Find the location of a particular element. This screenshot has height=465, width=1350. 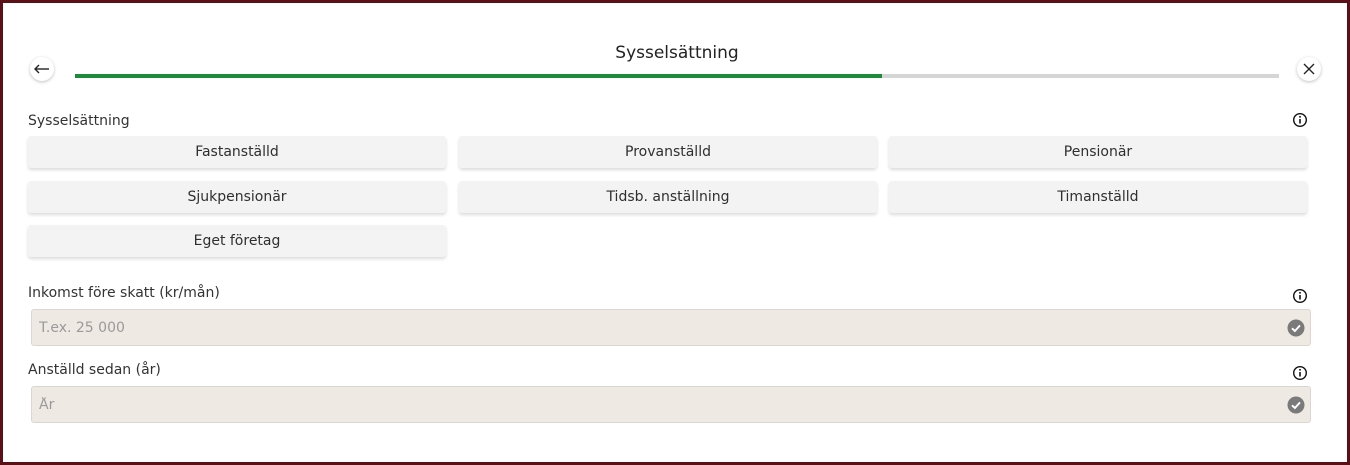

income-field is located at coordinates (671, 327).